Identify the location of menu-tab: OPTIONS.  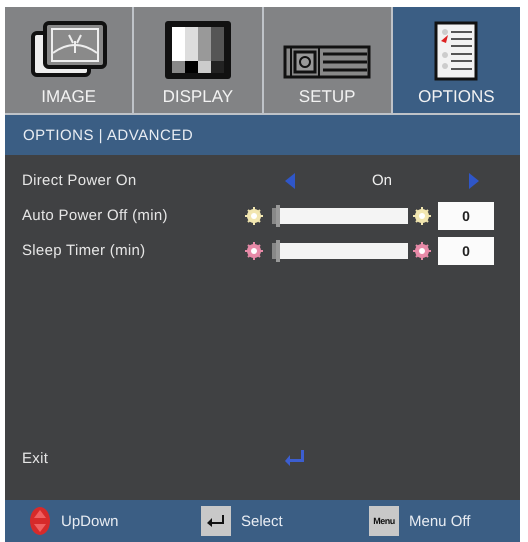
(456, 60).